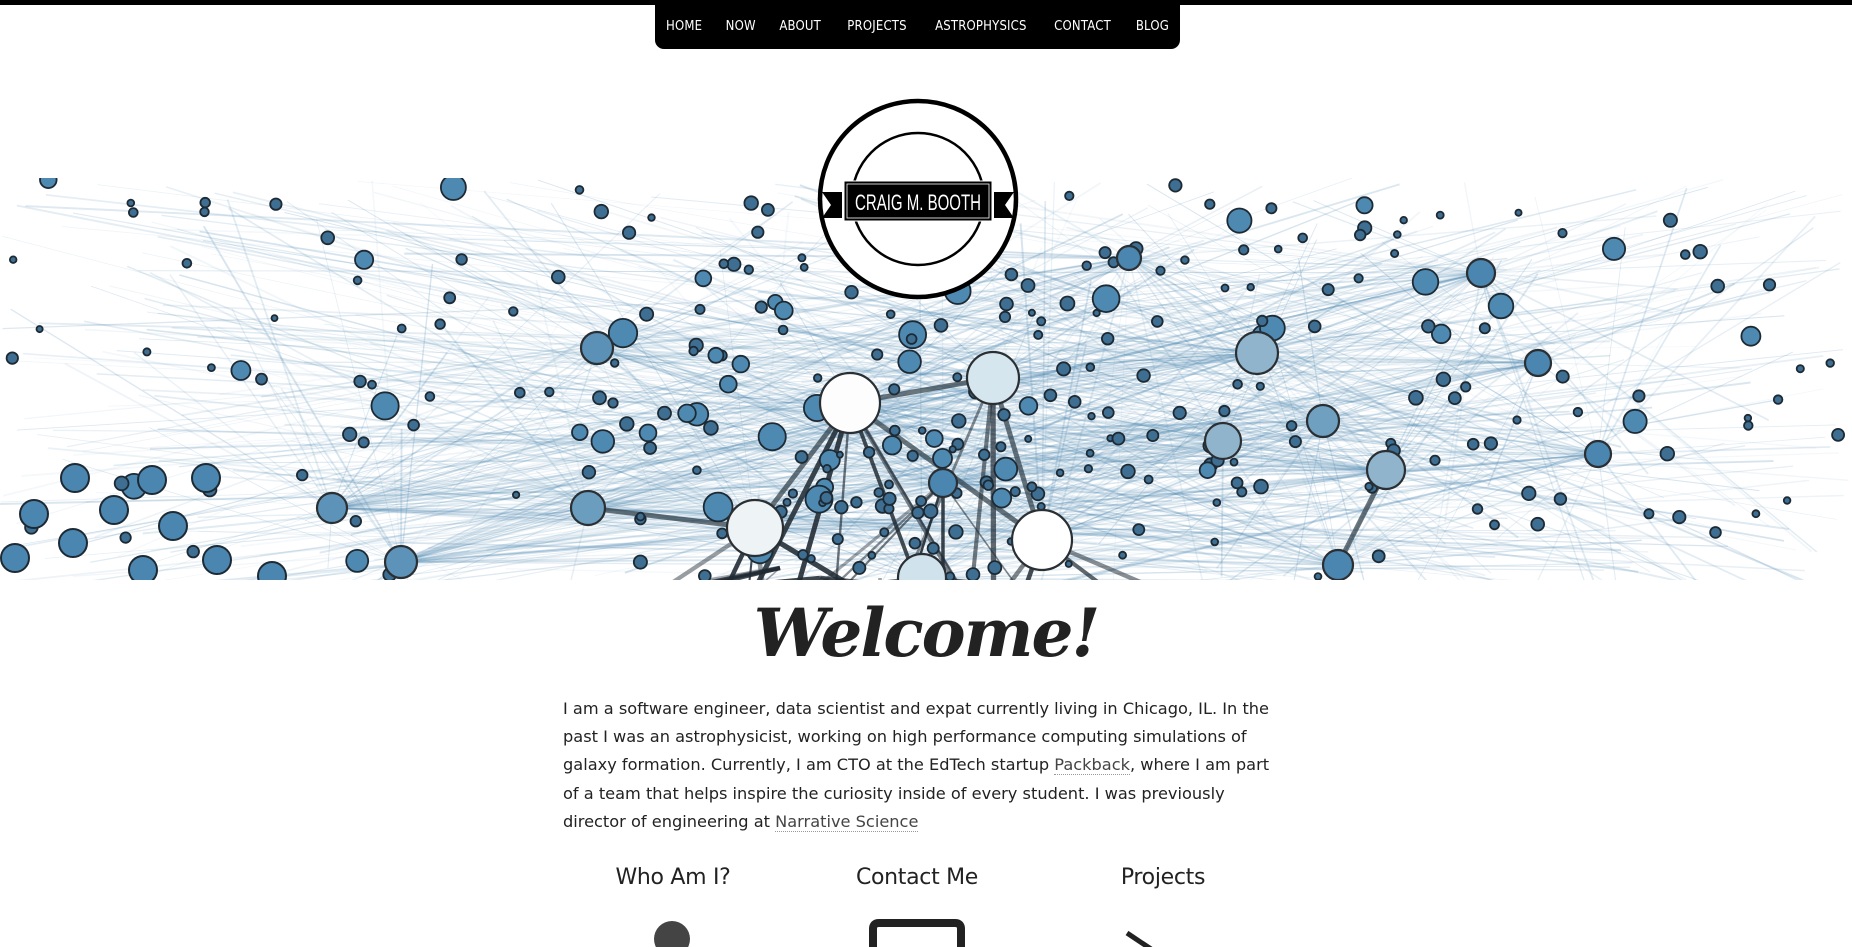  What do you see at coordinates (847, 821) in the screenshot?
I see `narrative-science-link: Narrative Science` at bounding box center [847, 821].